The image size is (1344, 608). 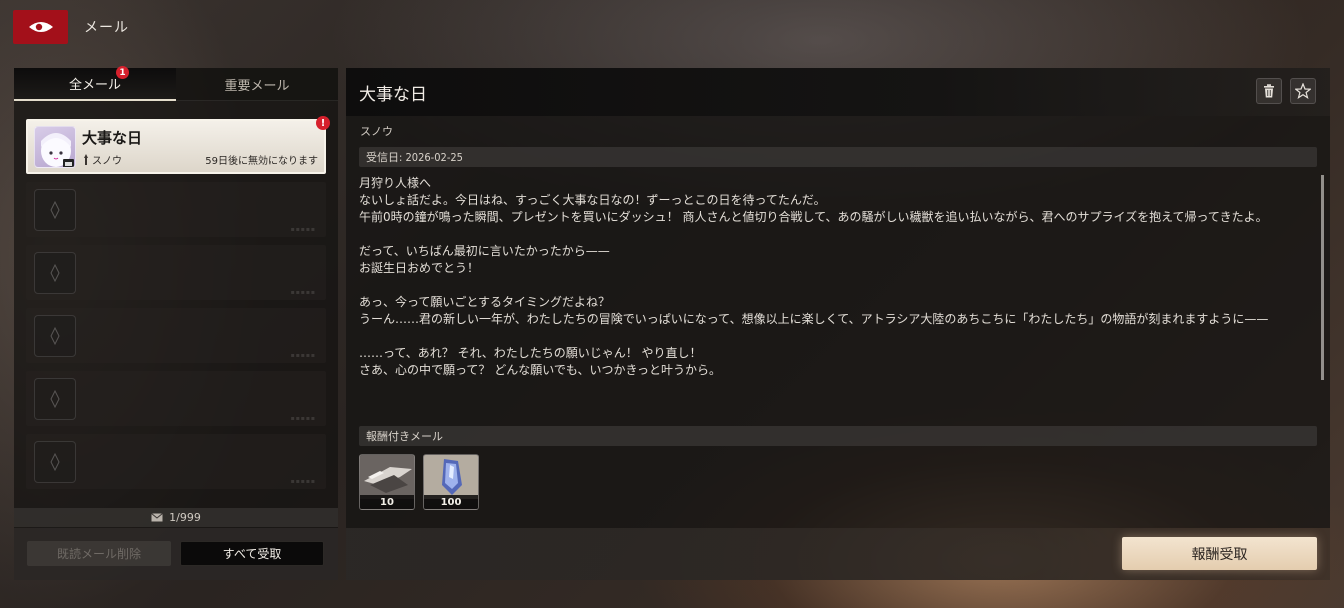 I want to click on sender-avatar, so click(x=55, y=147).